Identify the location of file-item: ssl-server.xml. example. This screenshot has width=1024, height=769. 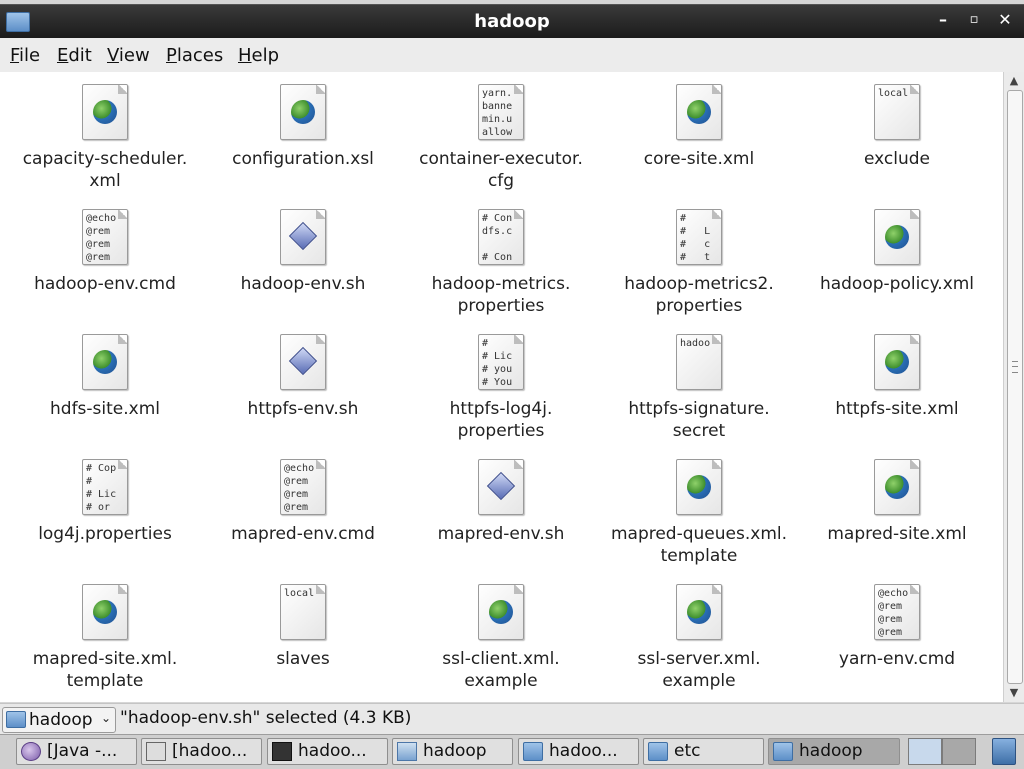
(699, 646).